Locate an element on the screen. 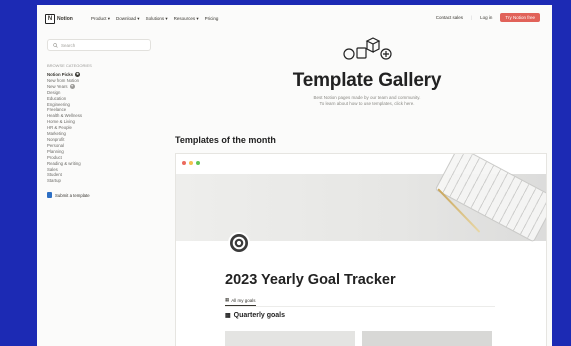 This screenshot has height=346, width=571. search-input: Search is located at coordinates (99, 45).